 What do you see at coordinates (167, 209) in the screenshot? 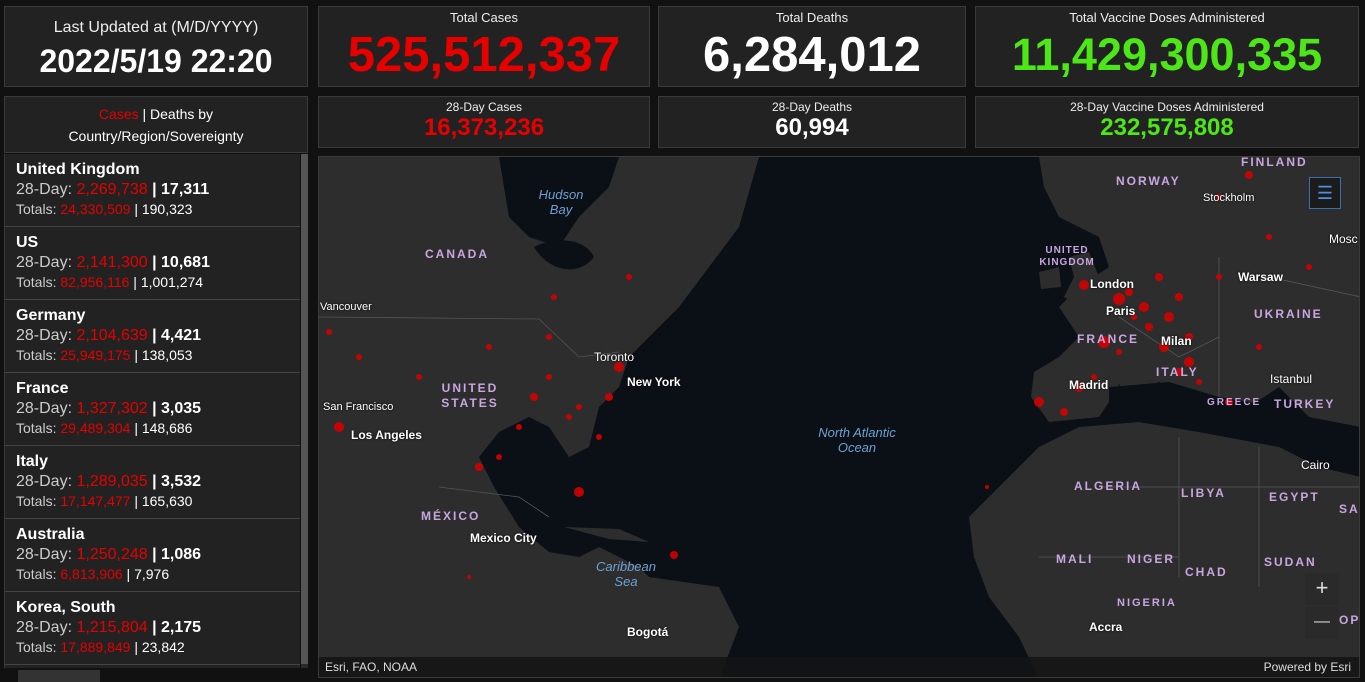
I see `deaths-total: 190,323` at bounding box center [167, 209].